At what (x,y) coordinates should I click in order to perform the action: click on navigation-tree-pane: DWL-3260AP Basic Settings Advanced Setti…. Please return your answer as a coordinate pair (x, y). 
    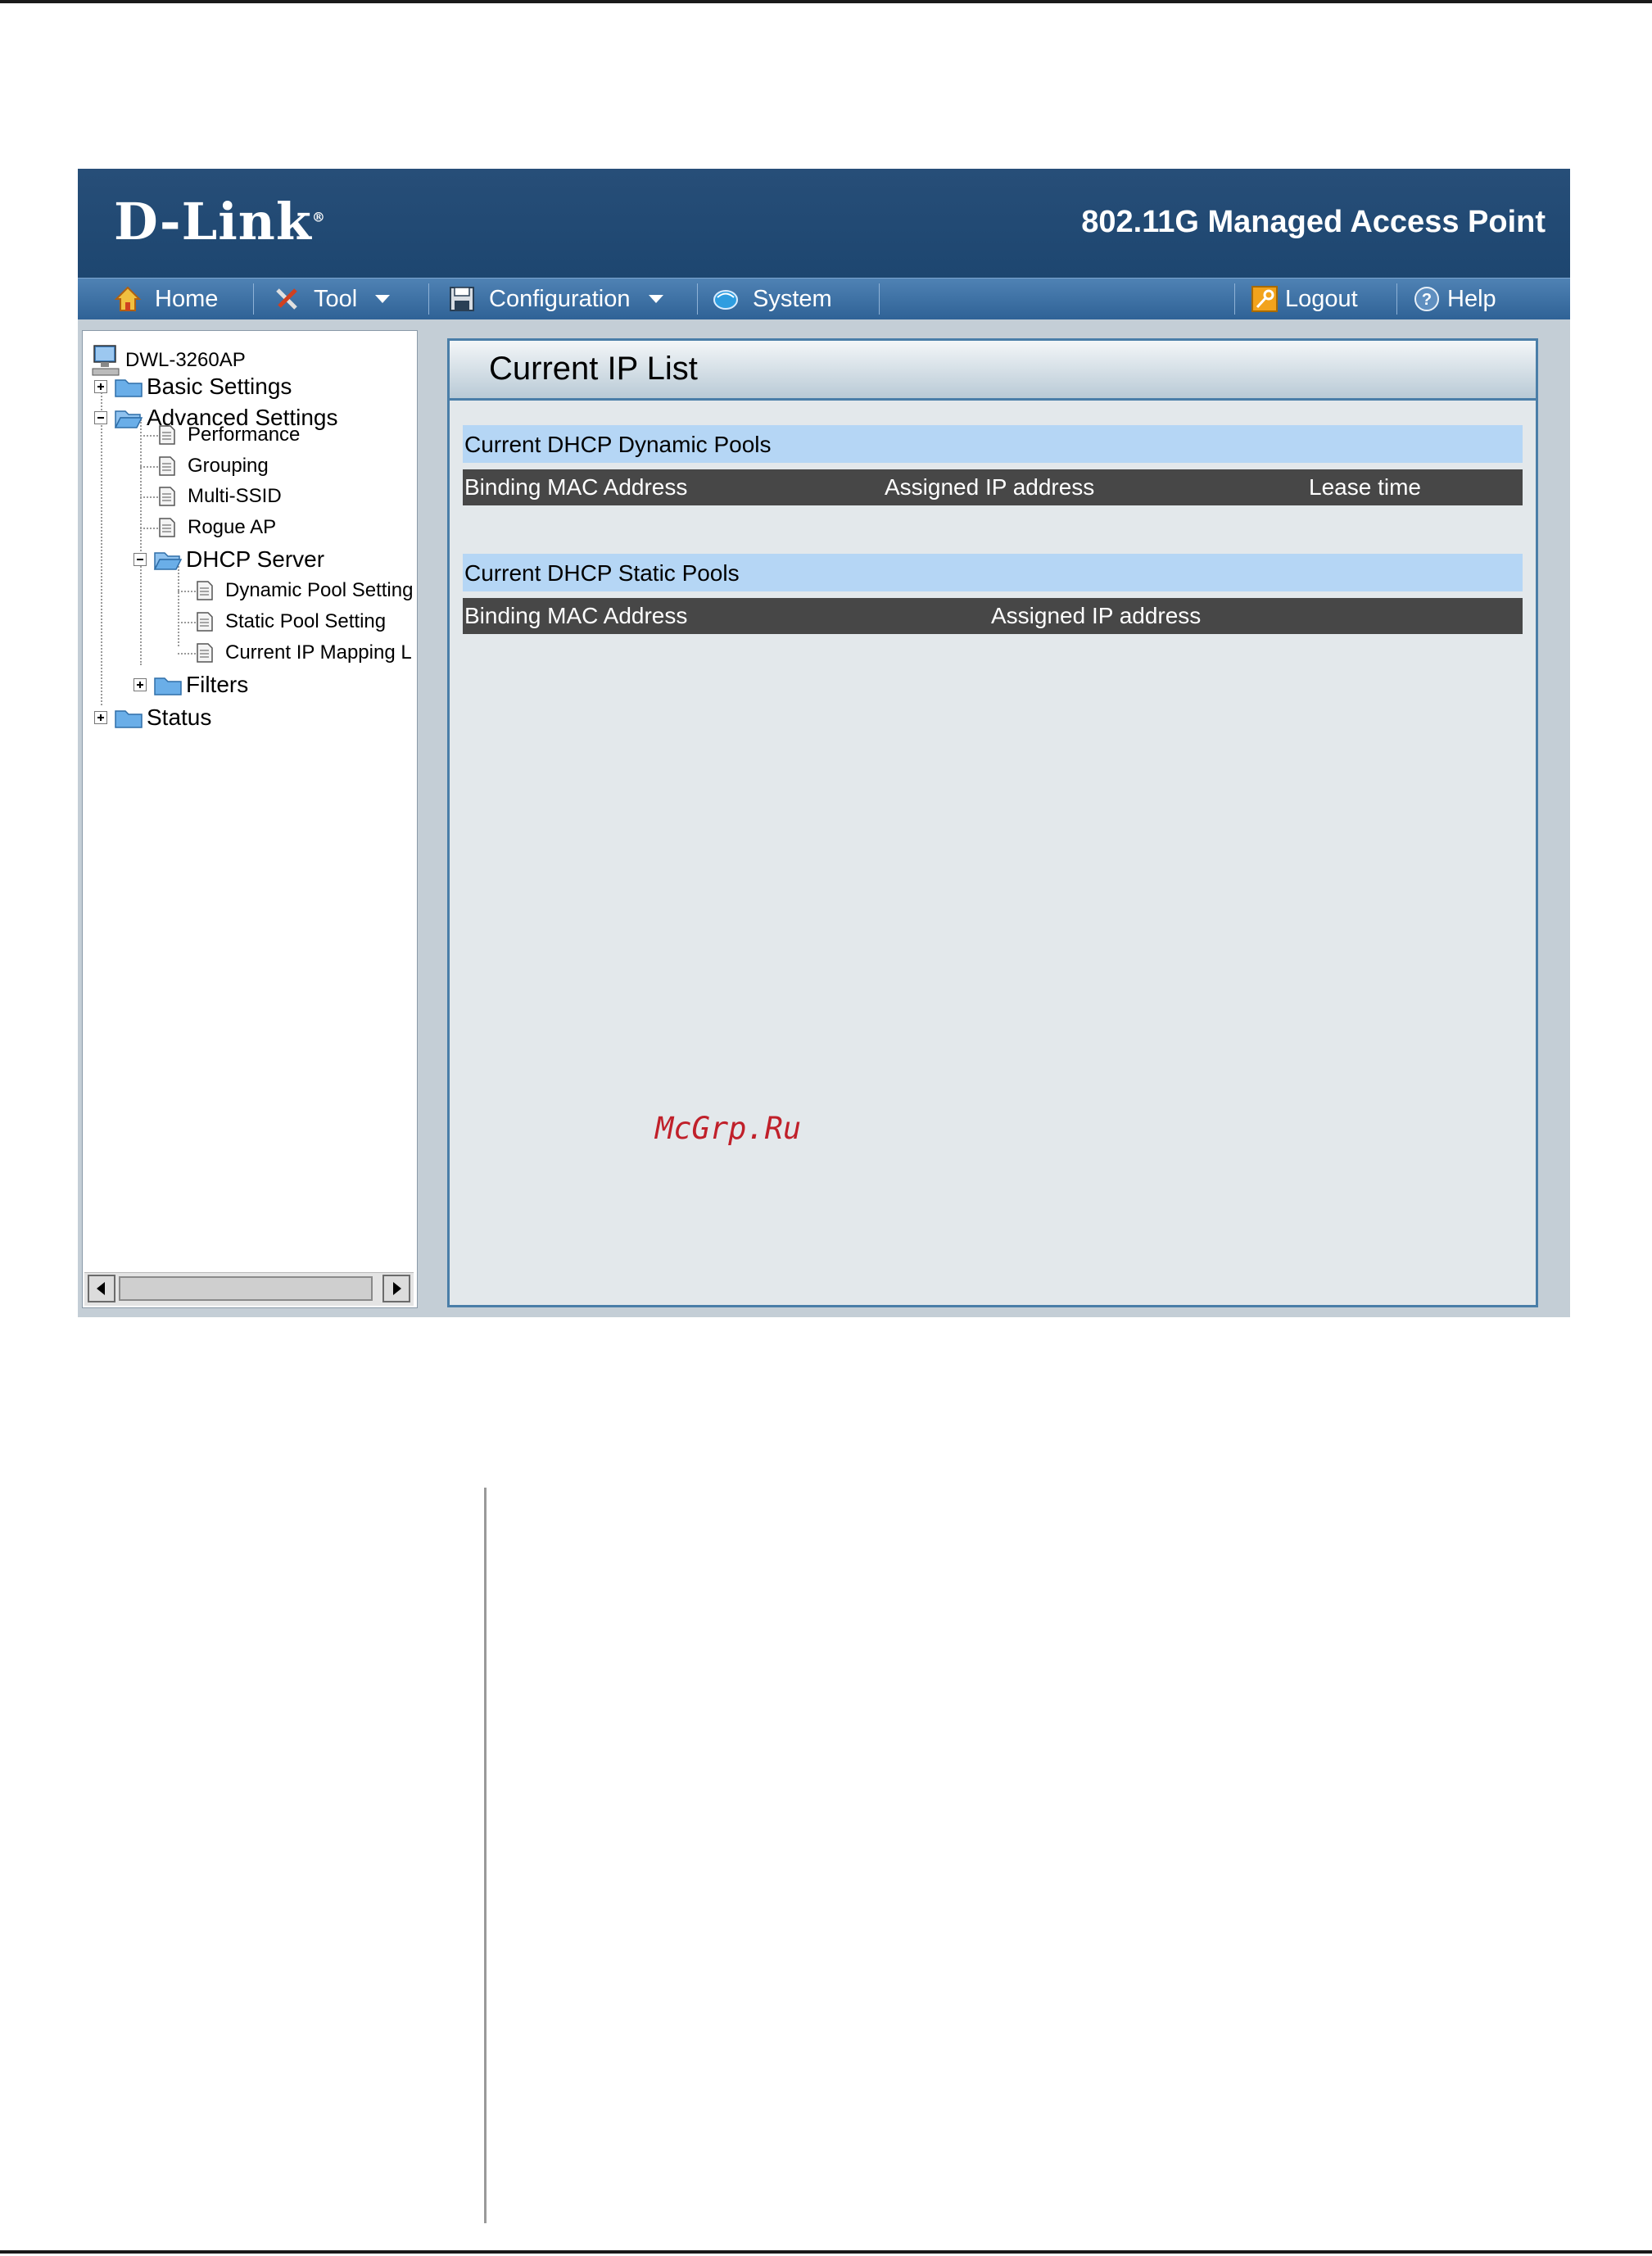
    Looking at the image, I should click on (250, 819).